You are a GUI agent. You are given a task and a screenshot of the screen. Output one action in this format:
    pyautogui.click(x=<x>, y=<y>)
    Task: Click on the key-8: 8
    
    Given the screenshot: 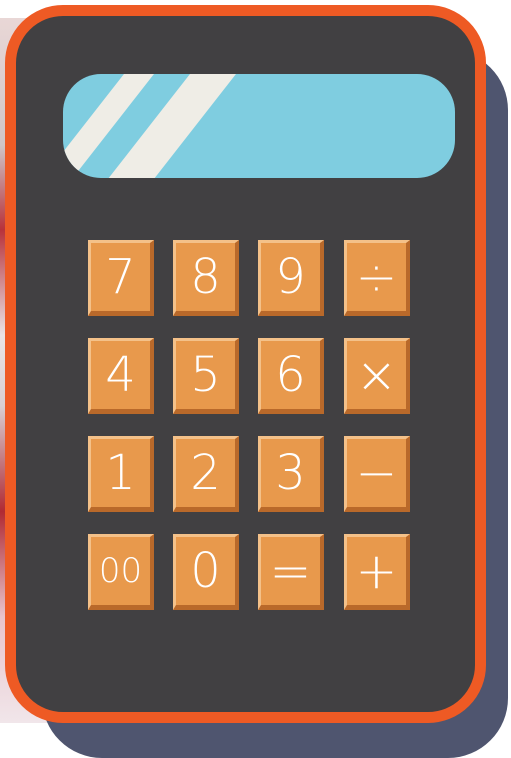 What is the action you would take?
    pyautogui.click(x=206, y=278)
    